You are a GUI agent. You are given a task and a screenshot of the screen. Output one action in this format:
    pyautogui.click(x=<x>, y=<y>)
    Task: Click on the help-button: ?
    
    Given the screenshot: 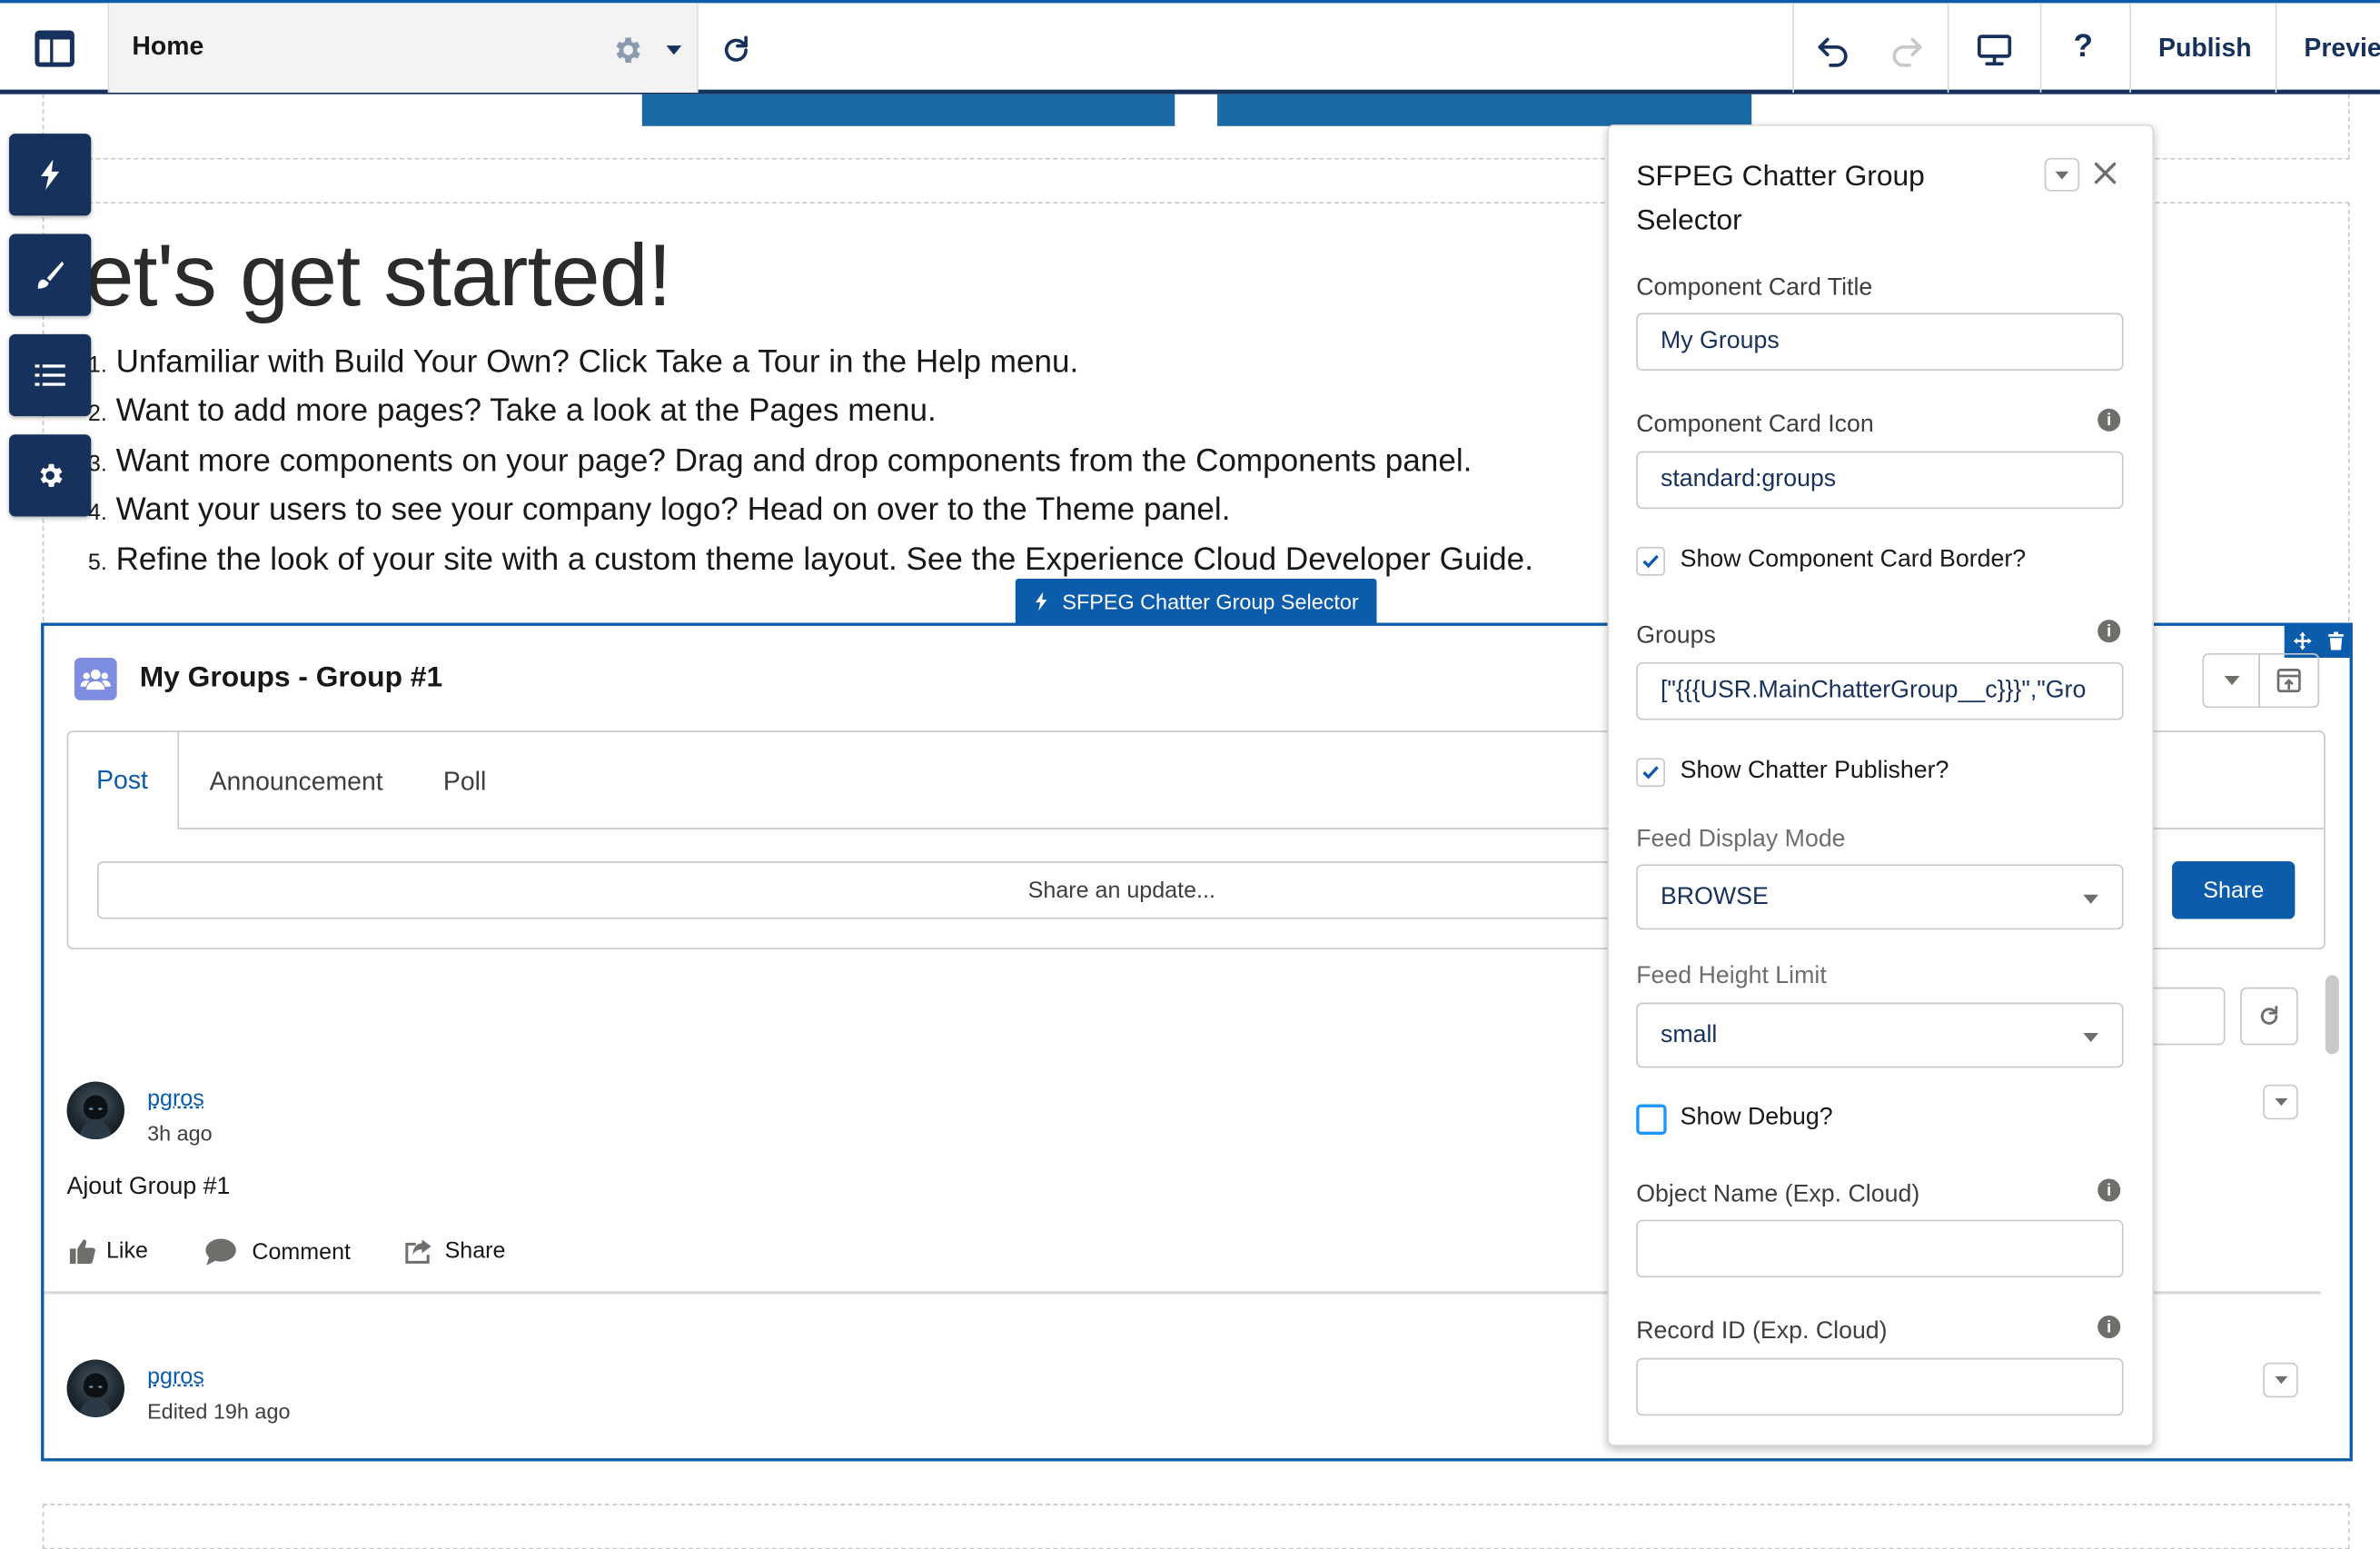 What is the action you would take?
    pyautogui.click(x=2082, y=47)
    